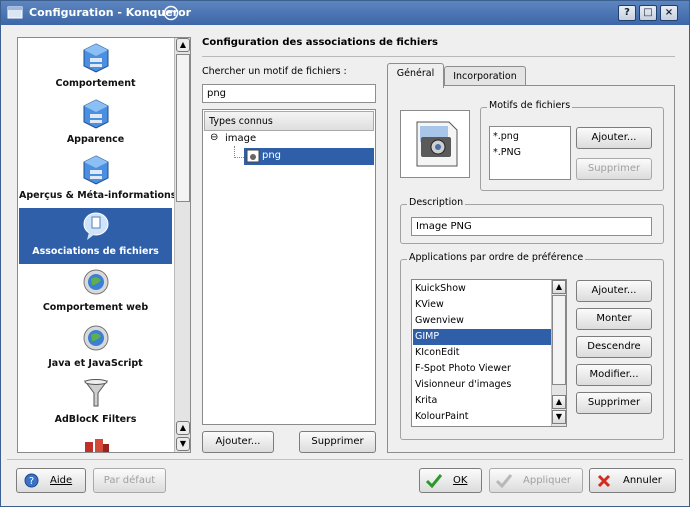  I want to click on sidebar-item-label: Java et JavaScript, so click(95, 363).